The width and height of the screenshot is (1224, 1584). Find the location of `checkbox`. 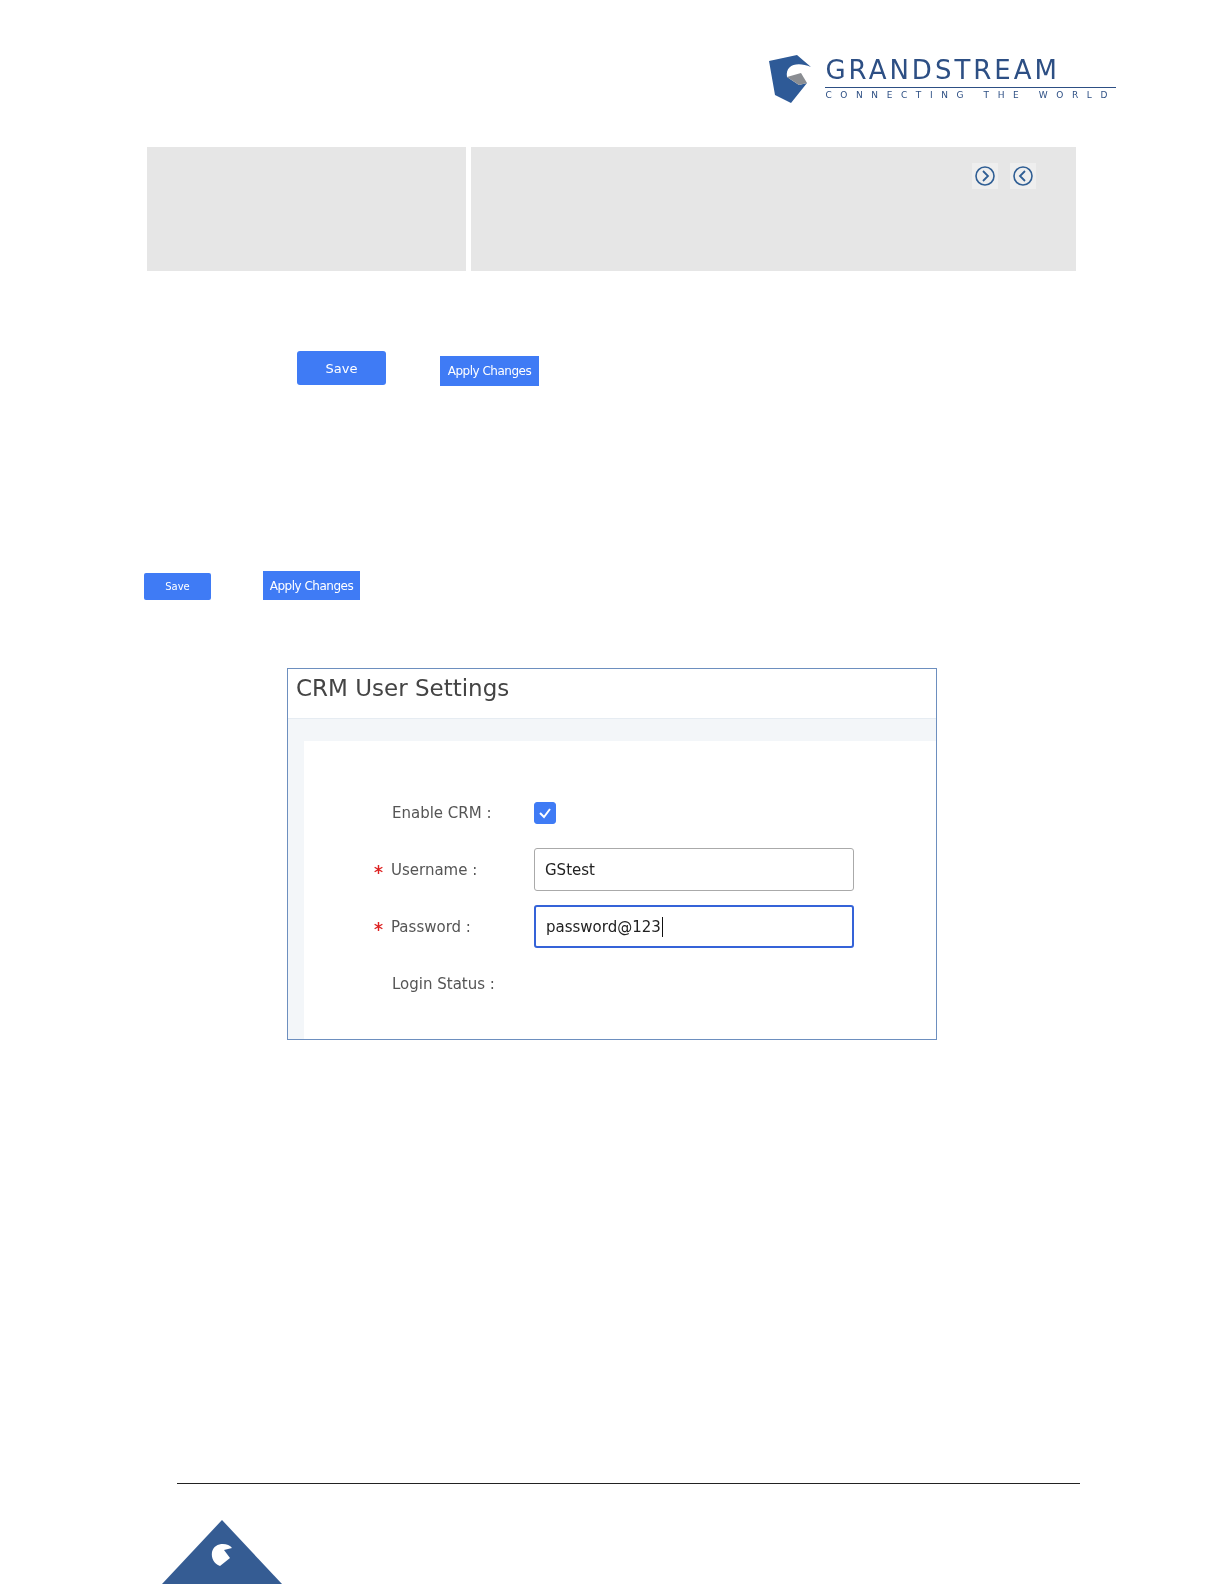

checkbox is located at coordinates (545, 812).